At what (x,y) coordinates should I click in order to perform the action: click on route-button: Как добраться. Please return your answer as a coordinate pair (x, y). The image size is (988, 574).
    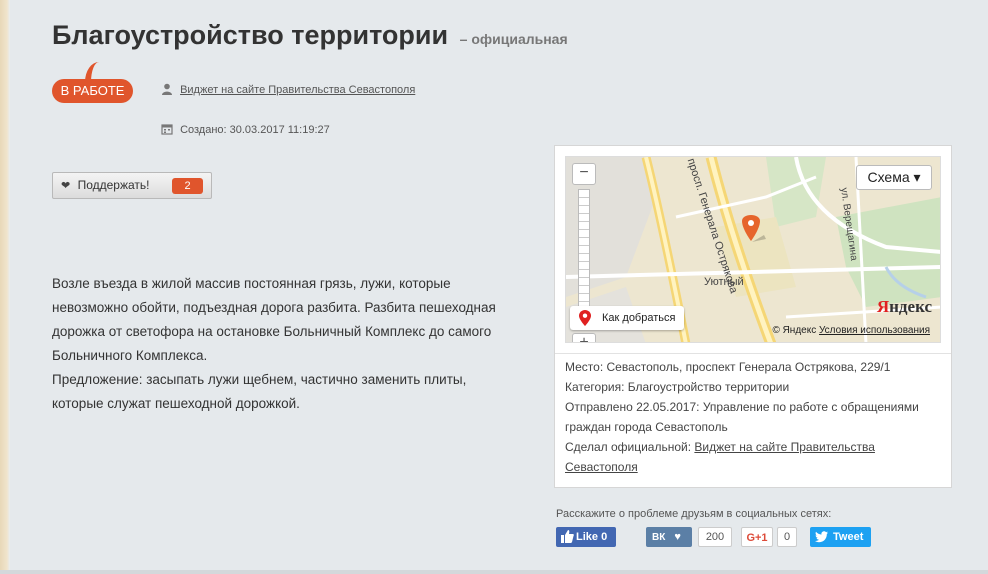
    Looking at the image, I should click on (627, 318).